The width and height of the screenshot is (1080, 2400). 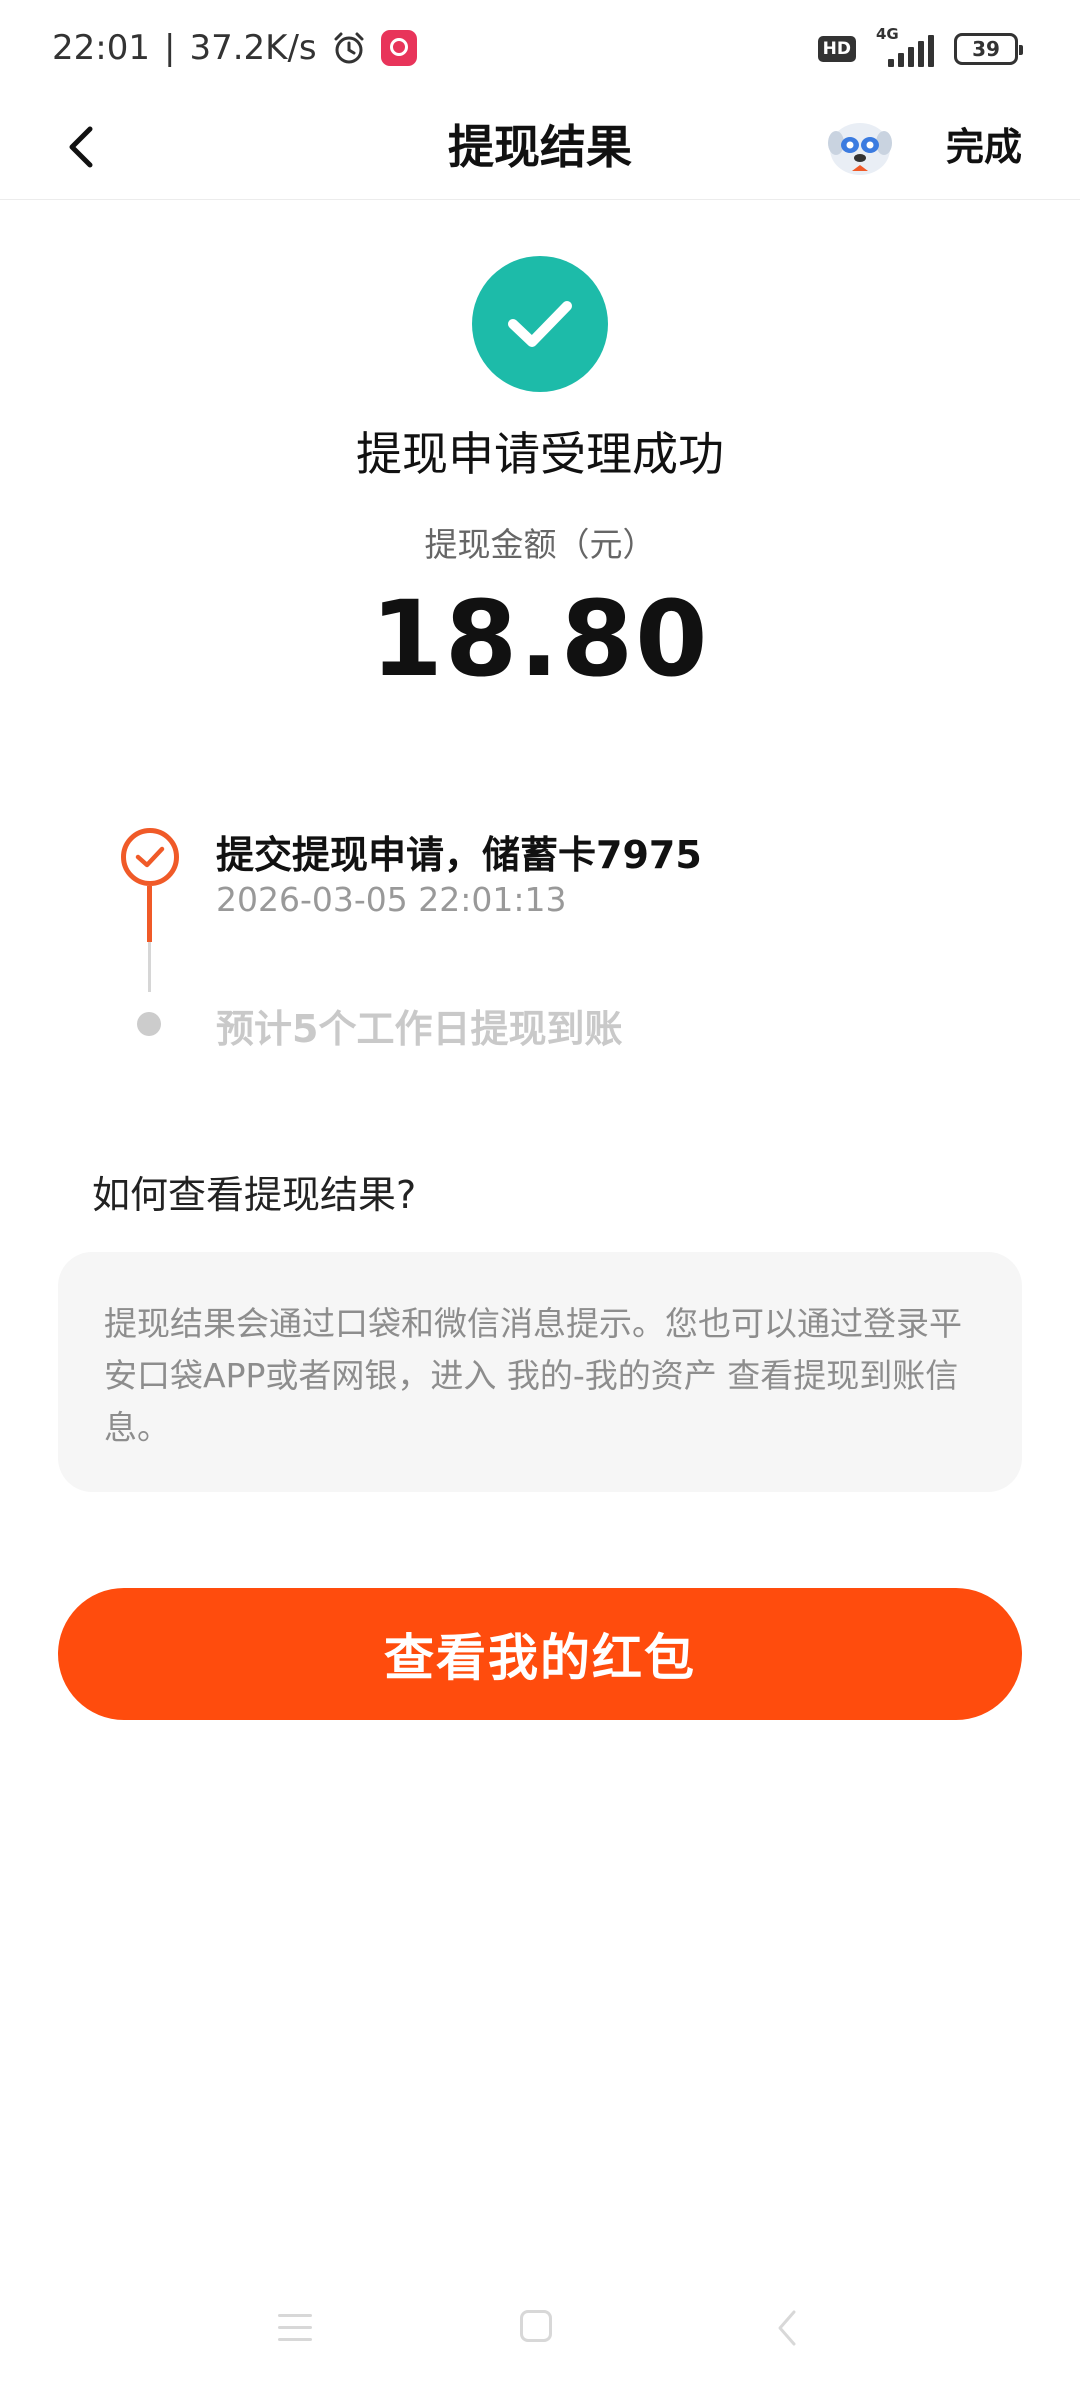 What do you see at coordinates (391, 899) in the screenshot?
I see `timeline-step-time: 2026-03-05 22:01:13` at bounding box center [391, 899].